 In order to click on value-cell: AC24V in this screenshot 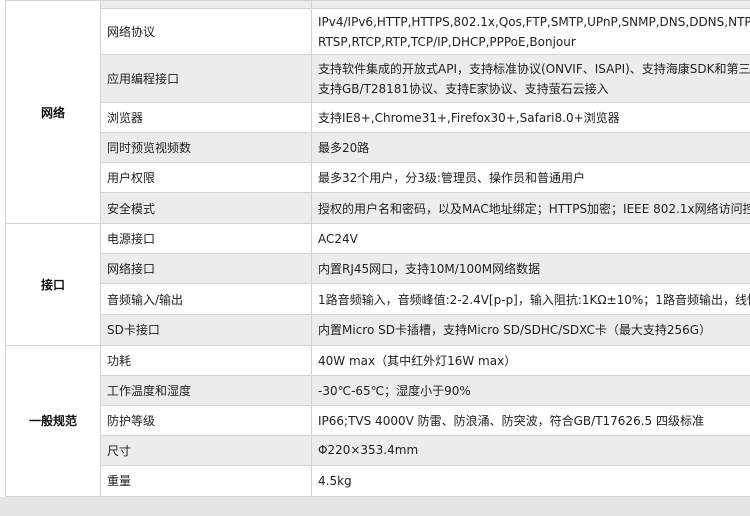, I will do `click(530, 239)`.